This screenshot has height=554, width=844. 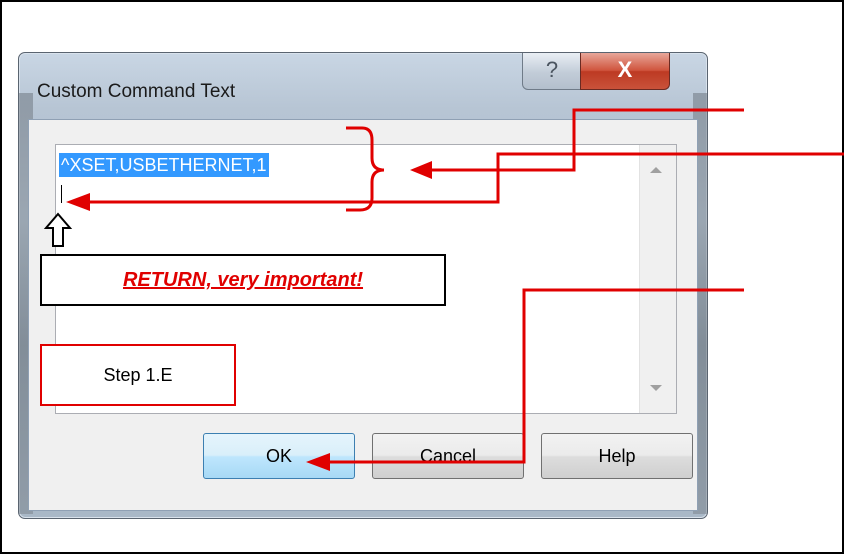 What do you see at coordinates (421, 170) in the screenshot?
I see `arrowhead-command-line` at bounding box center [421, 170].